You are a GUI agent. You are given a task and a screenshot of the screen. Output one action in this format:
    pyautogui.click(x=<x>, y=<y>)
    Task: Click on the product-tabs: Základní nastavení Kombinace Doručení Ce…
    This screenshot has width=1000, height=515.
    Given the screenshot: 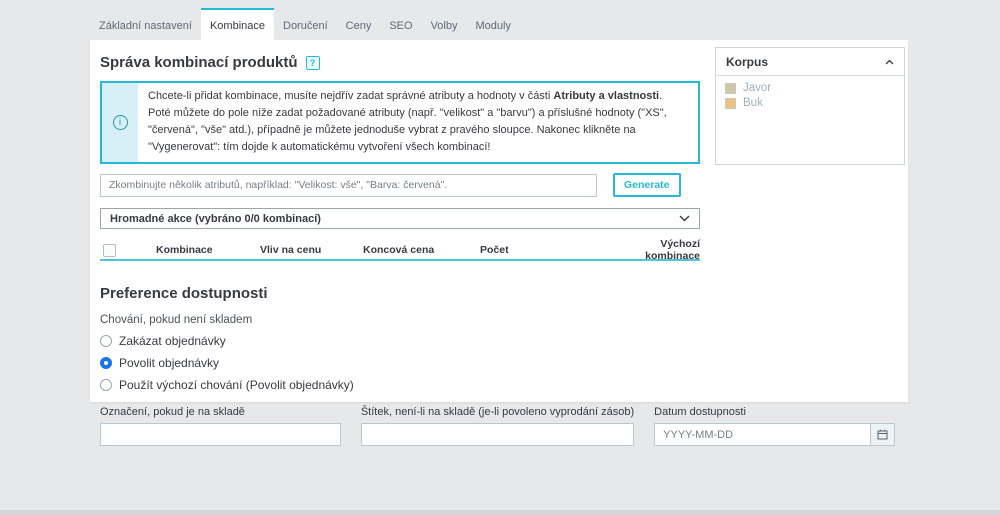 What is the action you would take?
    pyautogui.click(x=305, y=25)
    